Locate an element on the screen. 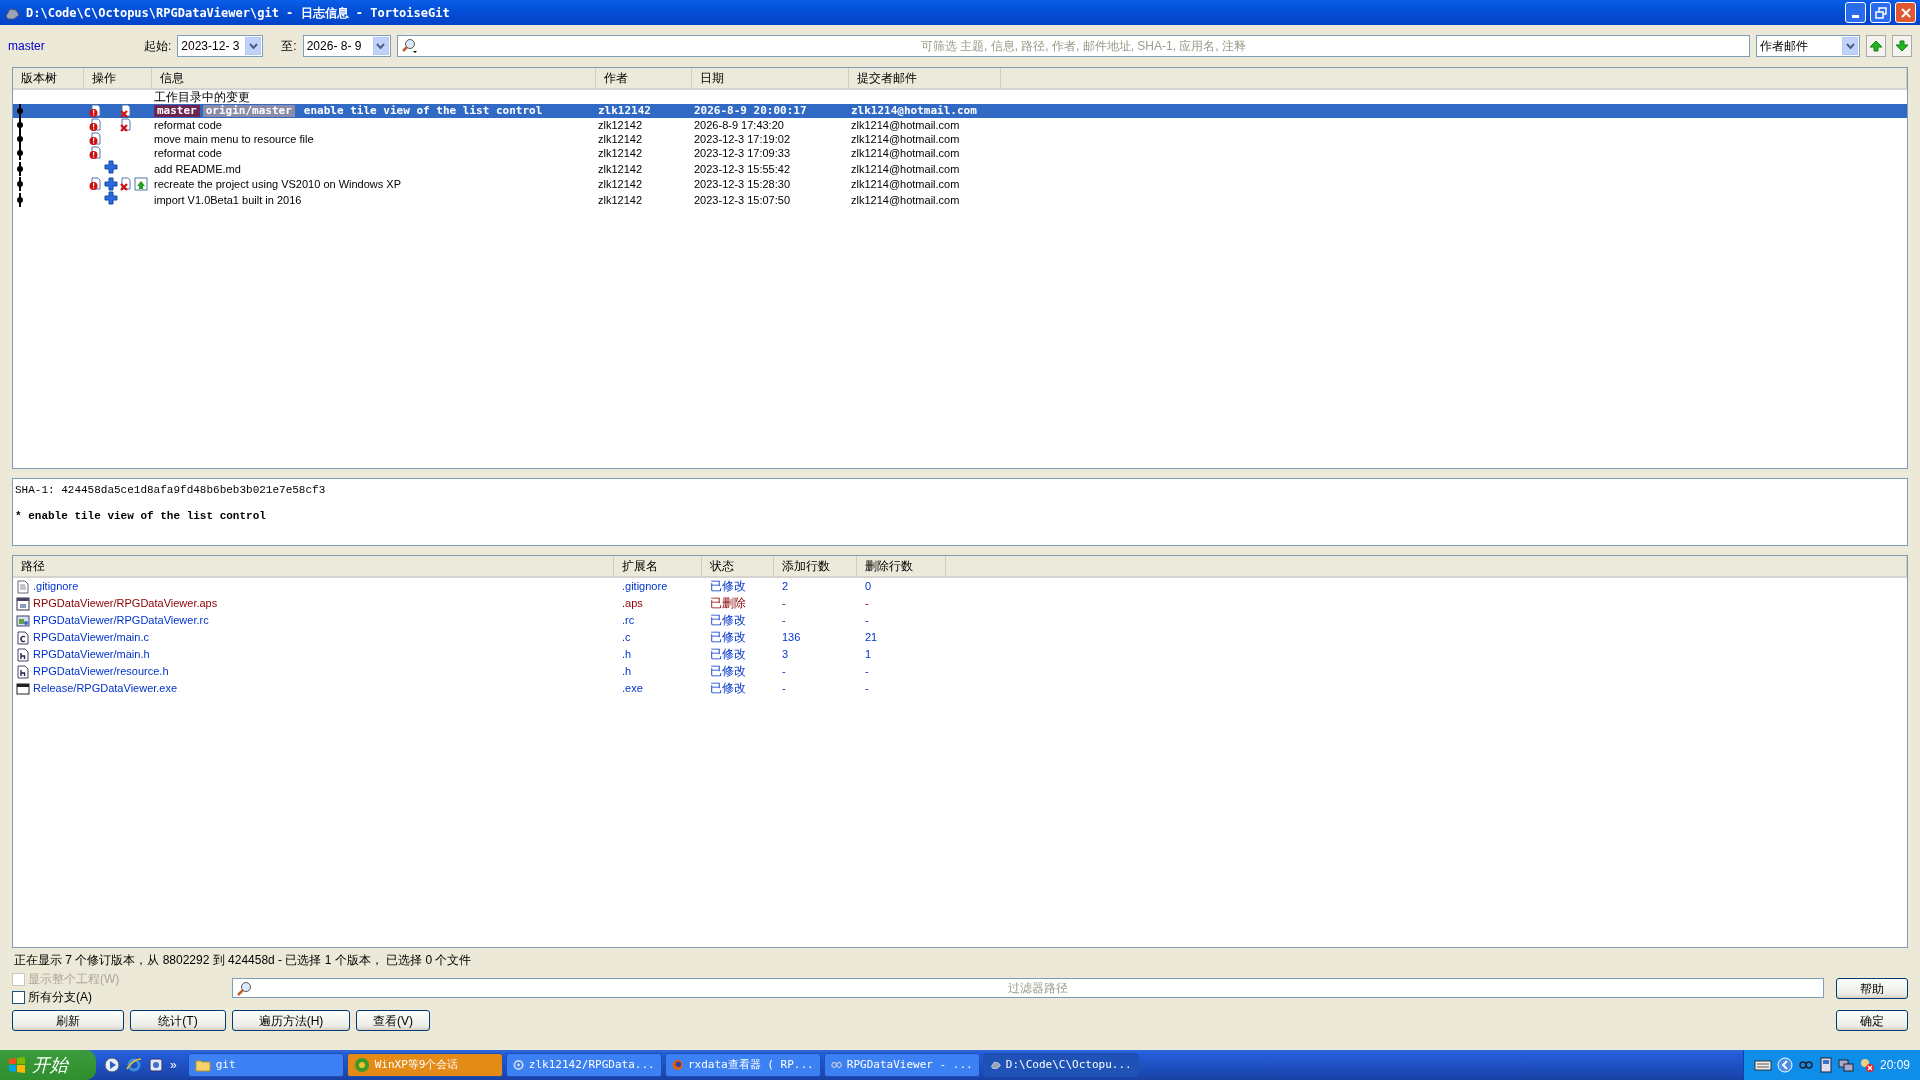  expand-tray-icon is located at coordinates (1784, 1065).